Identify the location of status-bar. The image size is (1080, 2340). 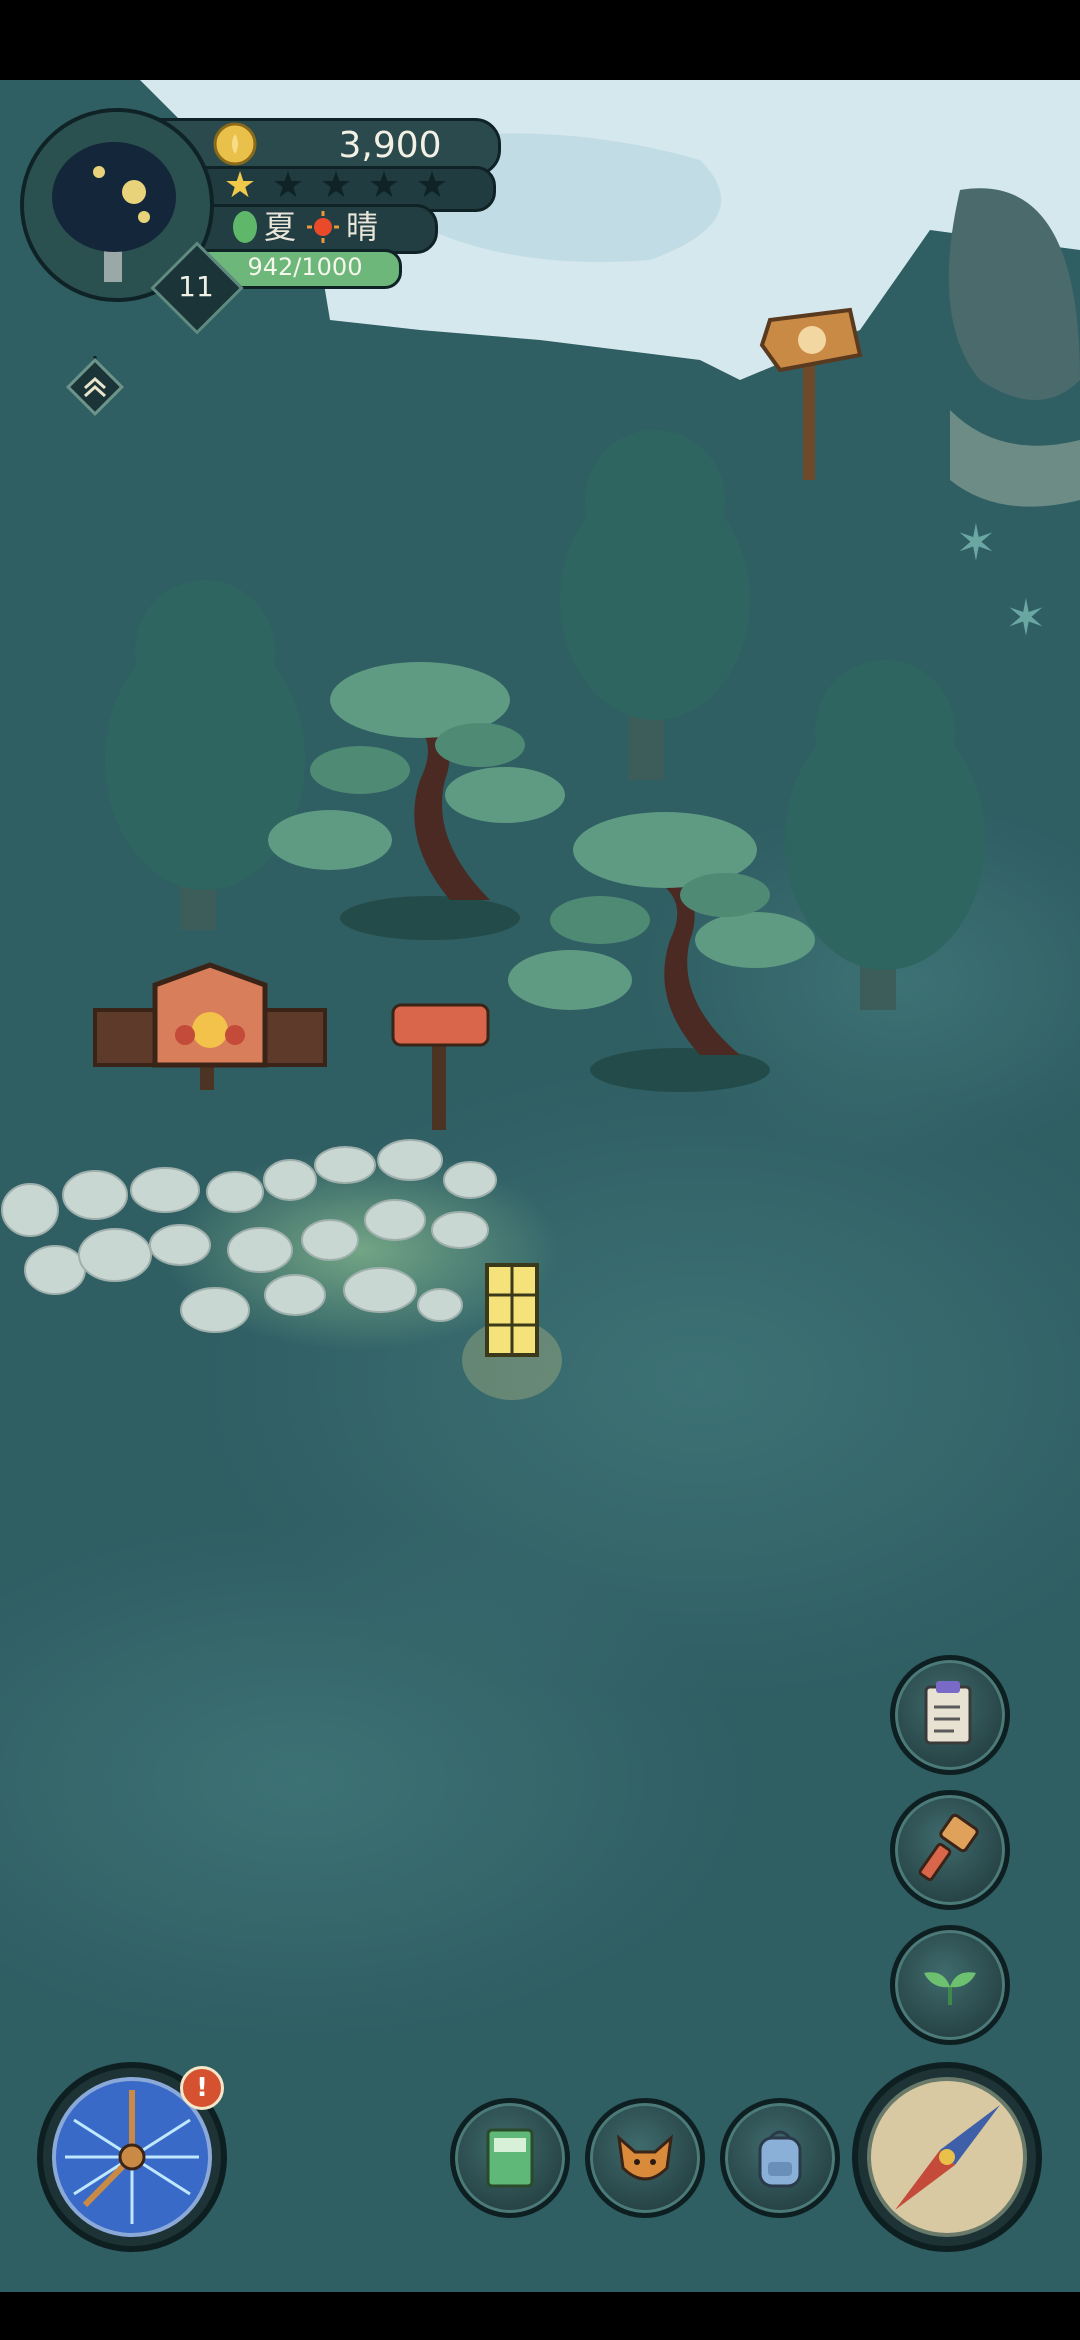
(540, 40).